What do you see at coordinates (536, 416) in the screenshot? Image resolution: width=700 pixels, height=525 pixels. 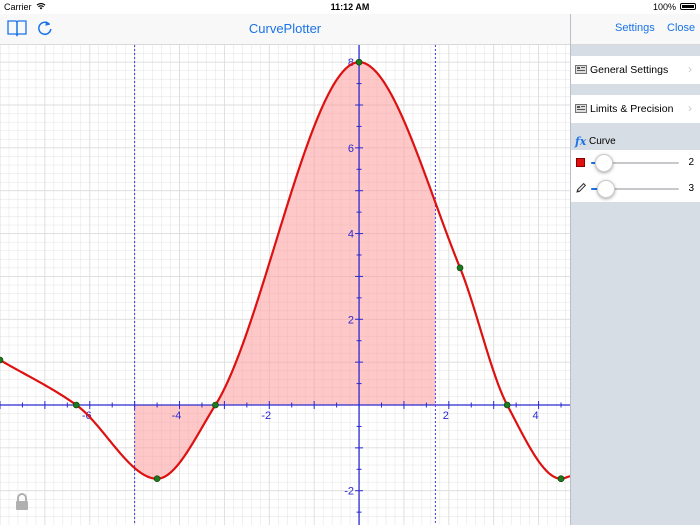 I see `x-tick-label: 4` at bounding box center [536, 416].